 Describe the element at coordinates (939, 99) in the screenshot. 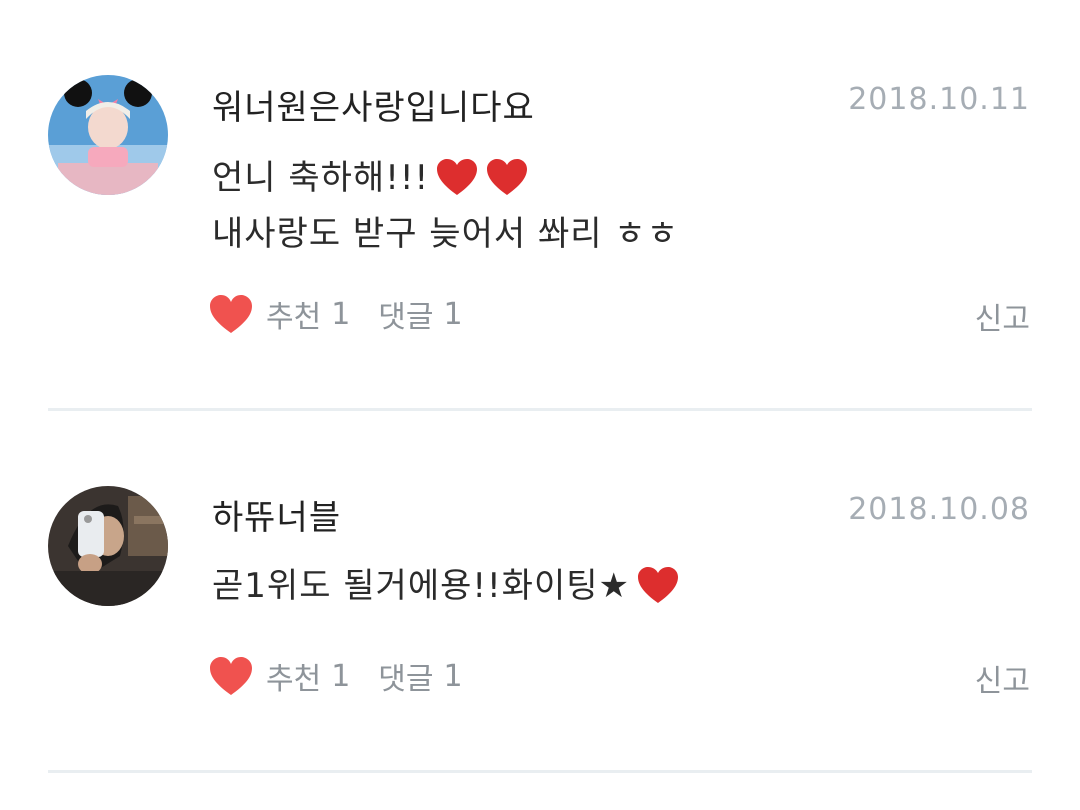

I see `comment-date: 2018.10.11` at that location.